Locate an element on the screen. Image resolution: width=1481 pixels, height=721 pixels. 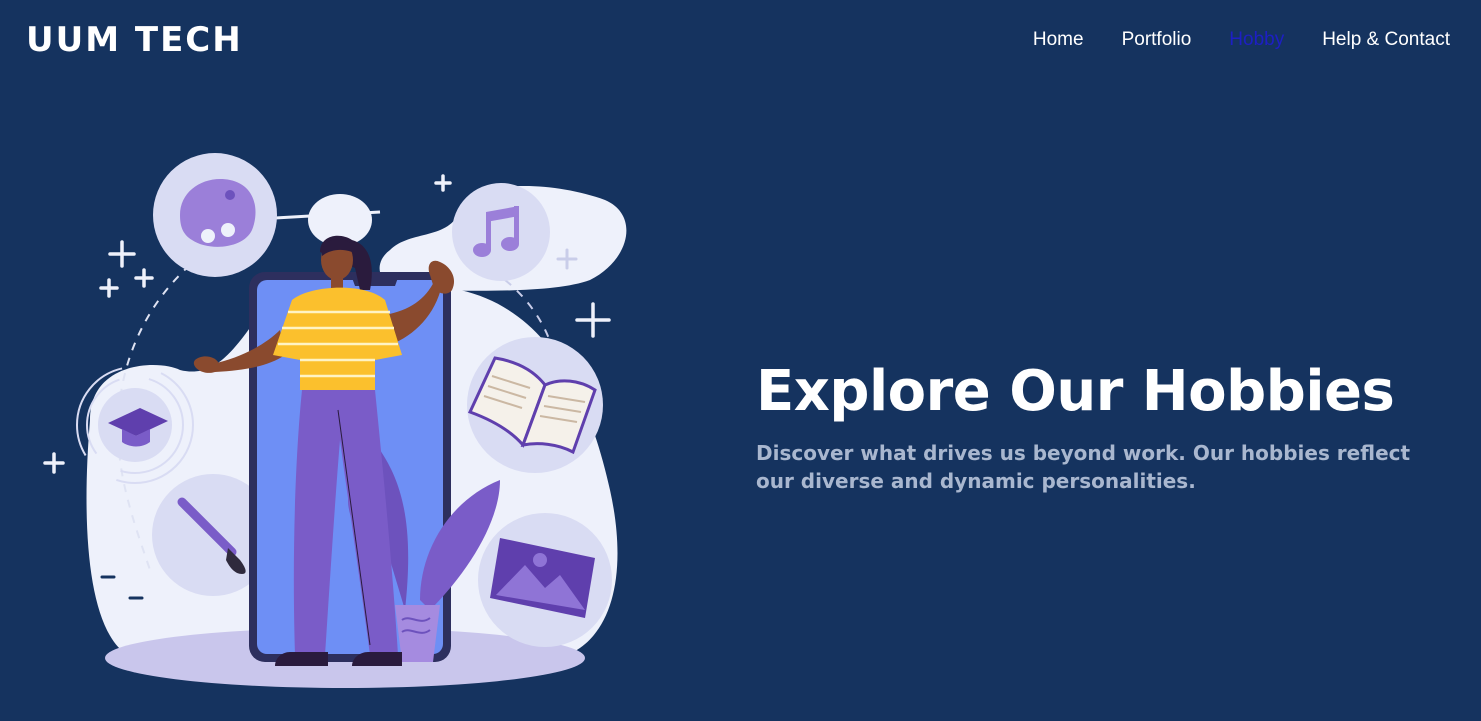
nav-link-help-contact: Help & Contact is located at coordinates (1386, 40).